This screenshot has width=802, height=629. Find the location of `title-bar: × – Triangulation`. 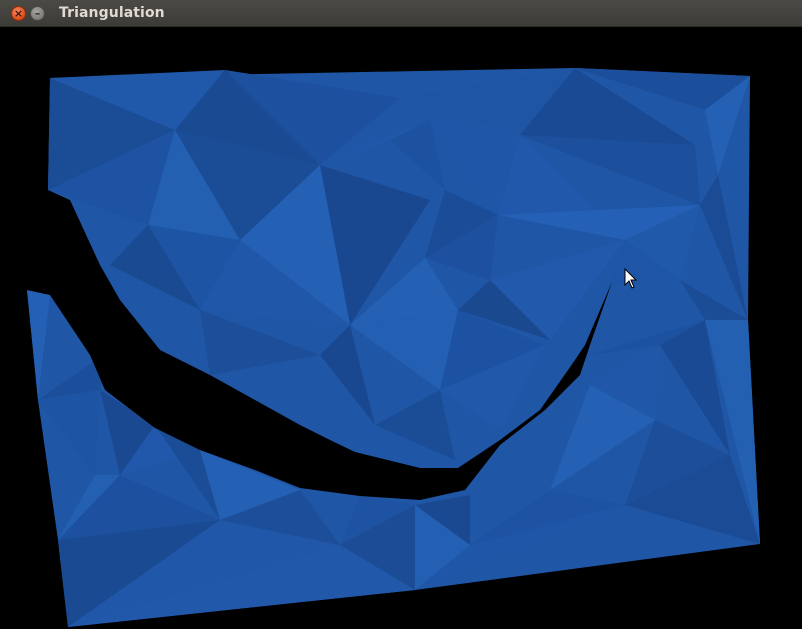

title-bar: × – Triangulation is located at coordinates (401, 13).